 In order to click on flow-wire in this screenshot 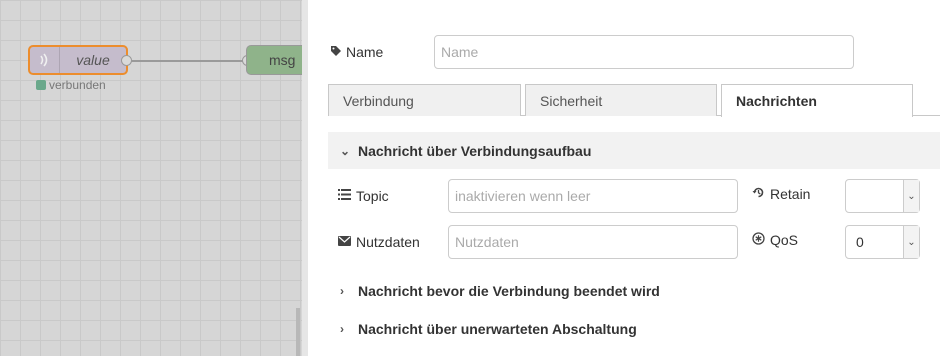, I will do `click(187, 61)`.